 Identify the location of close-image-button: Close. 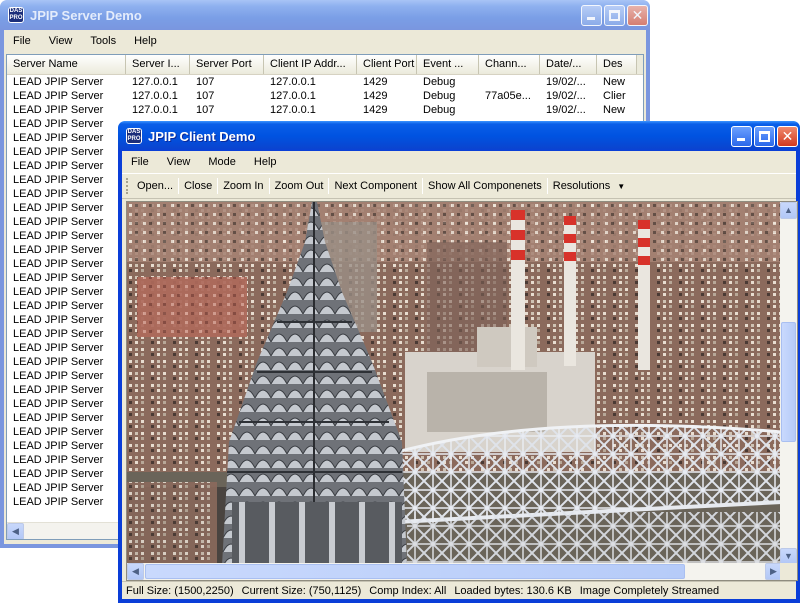
(198, 186).